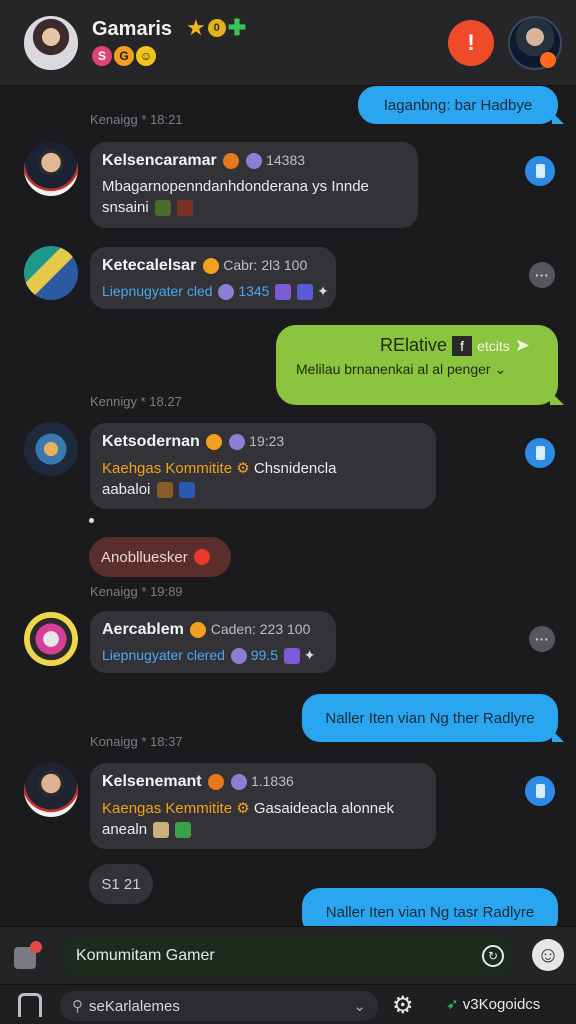  I want to click on value-text: 99.5, so click(264, 655).